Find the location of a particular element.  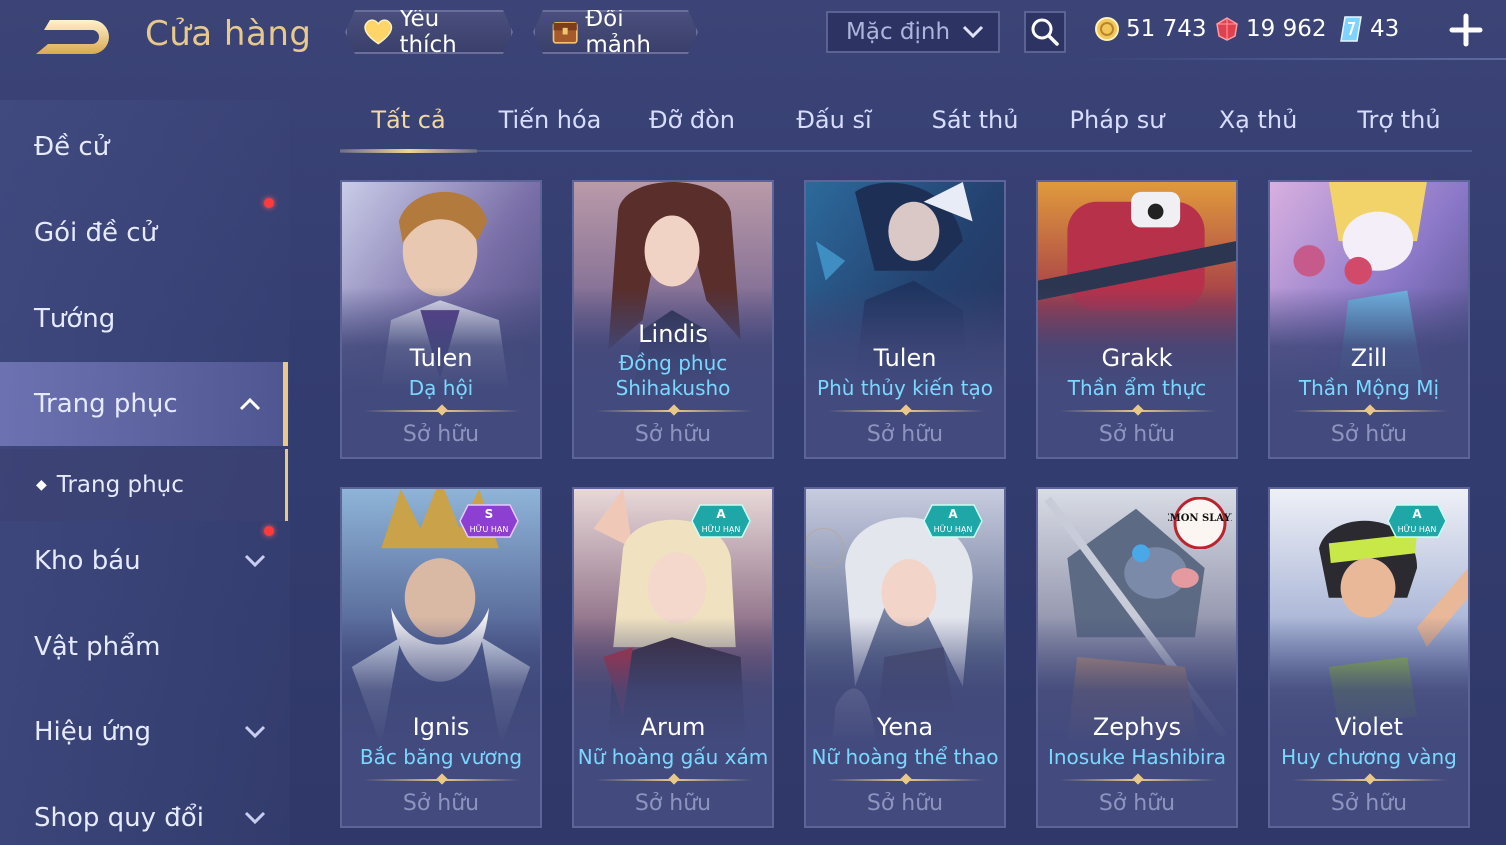

tab-all: Tất cả is located at coordinates (408, 120).